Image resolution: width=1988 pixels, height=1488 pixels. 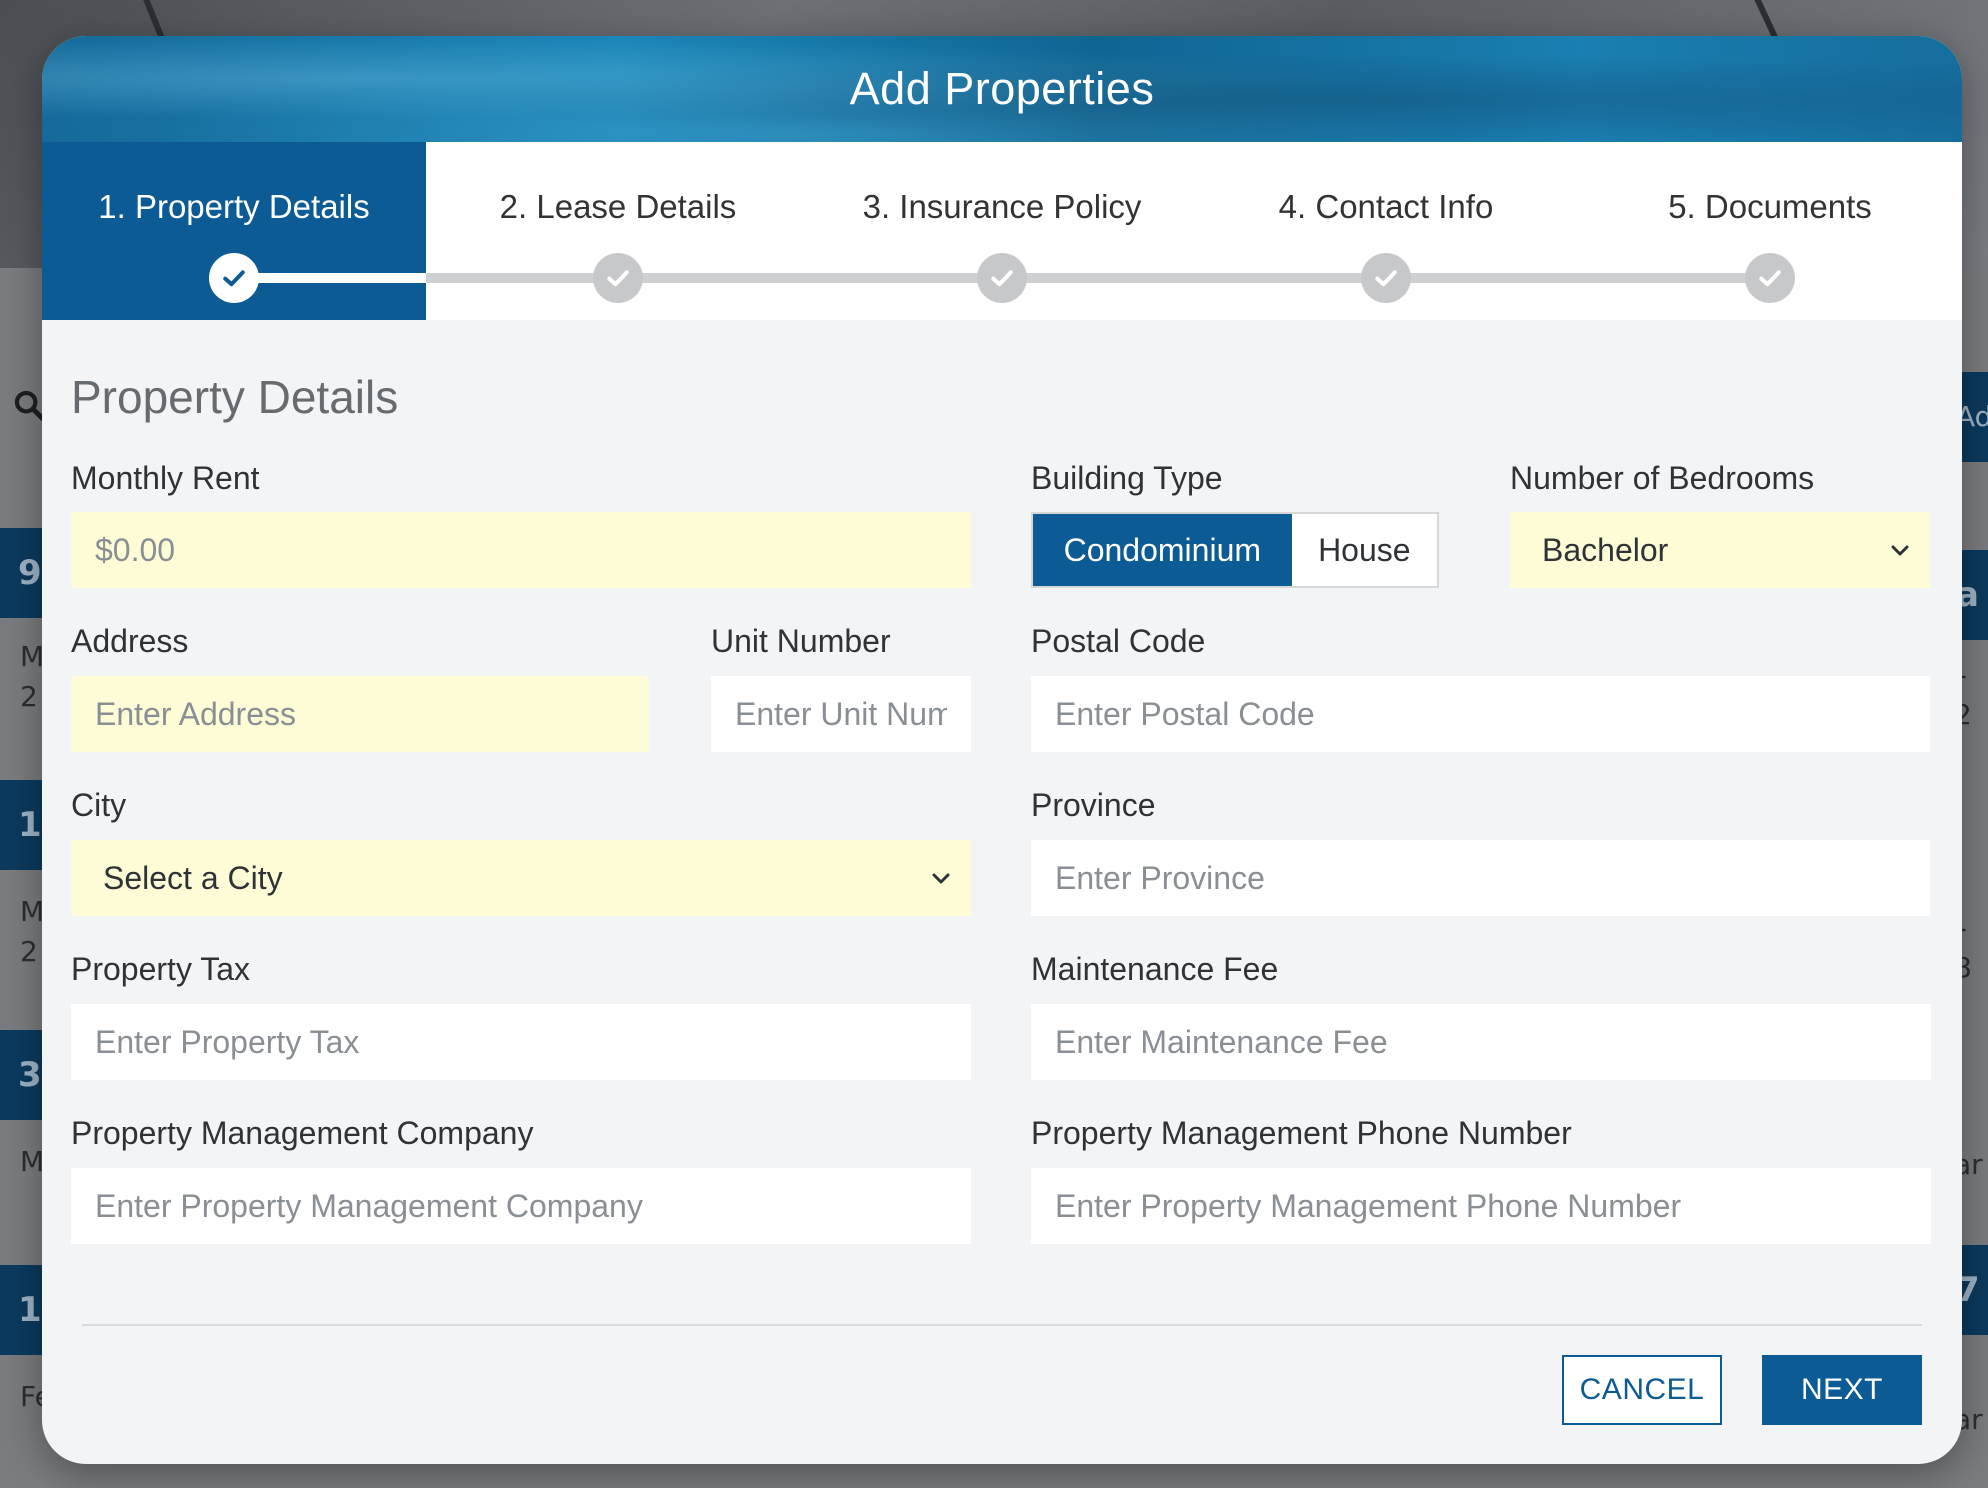 I want to click on condominium-option: Condominium, so click(x=1162, y=550).